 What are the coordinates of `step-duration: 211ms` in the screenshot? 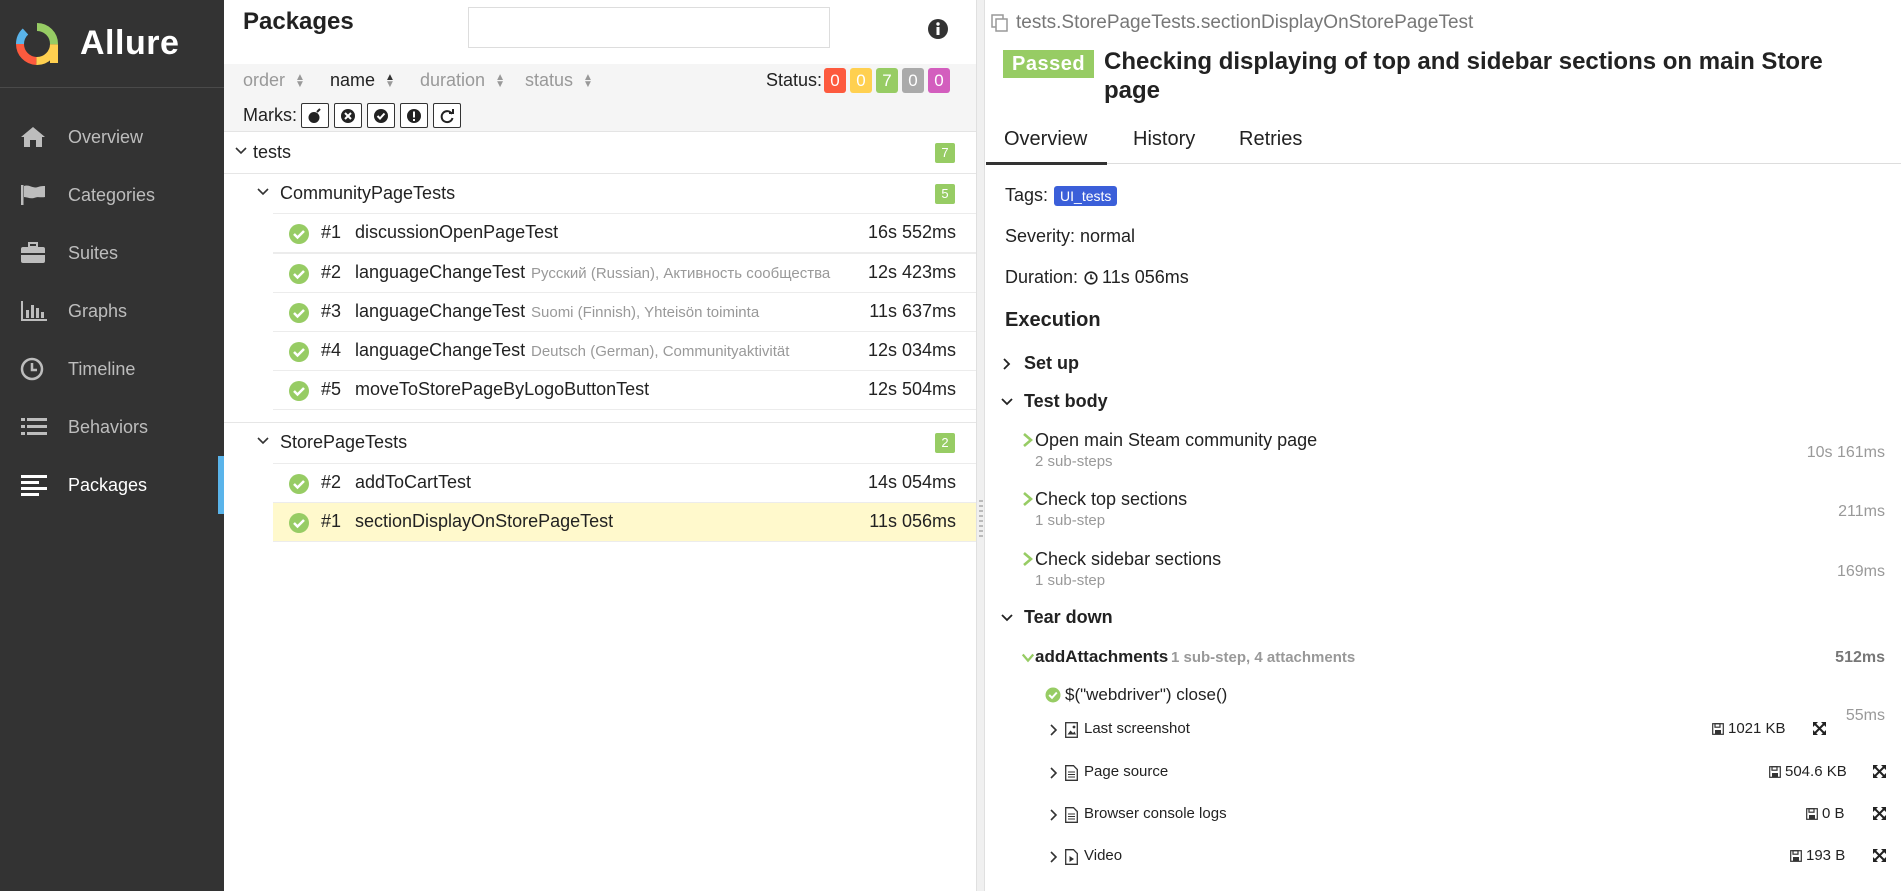 It's located at (1861, 511).